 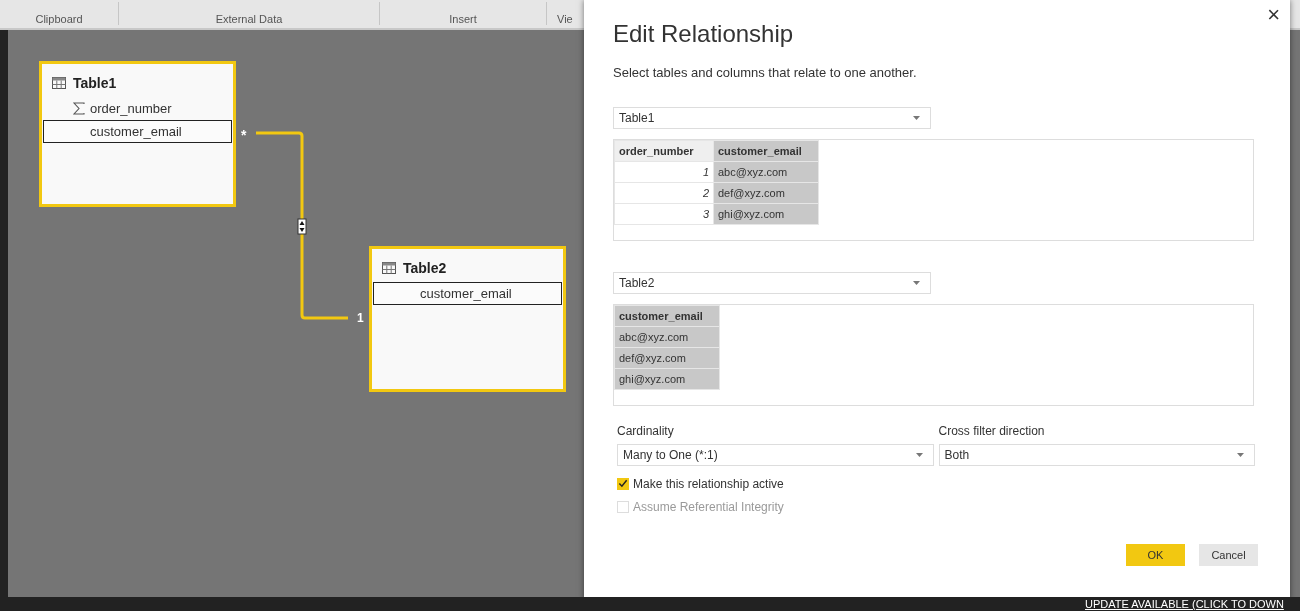 What do you see at coordinates (704, 34) in the screenshot?
I see `dialog-title: Edit Relationship` at bounding box center [704, 34].